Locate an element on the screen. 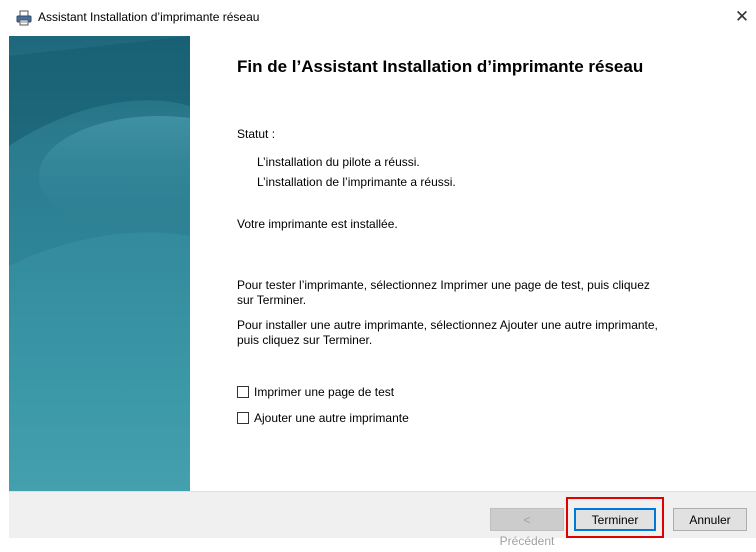 The height and width of the screenshot is (552, 756). add-another-printer-checkbox: Ajouter une autre imprimante is located at coordinates (323, 418).